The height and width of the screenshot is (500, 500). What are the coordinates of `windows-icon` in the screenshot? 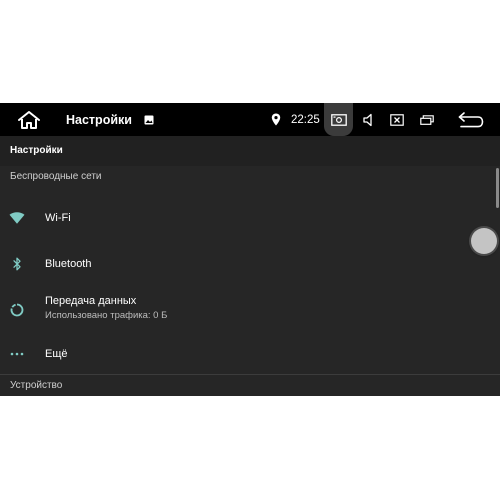 It's located at (427, 119).